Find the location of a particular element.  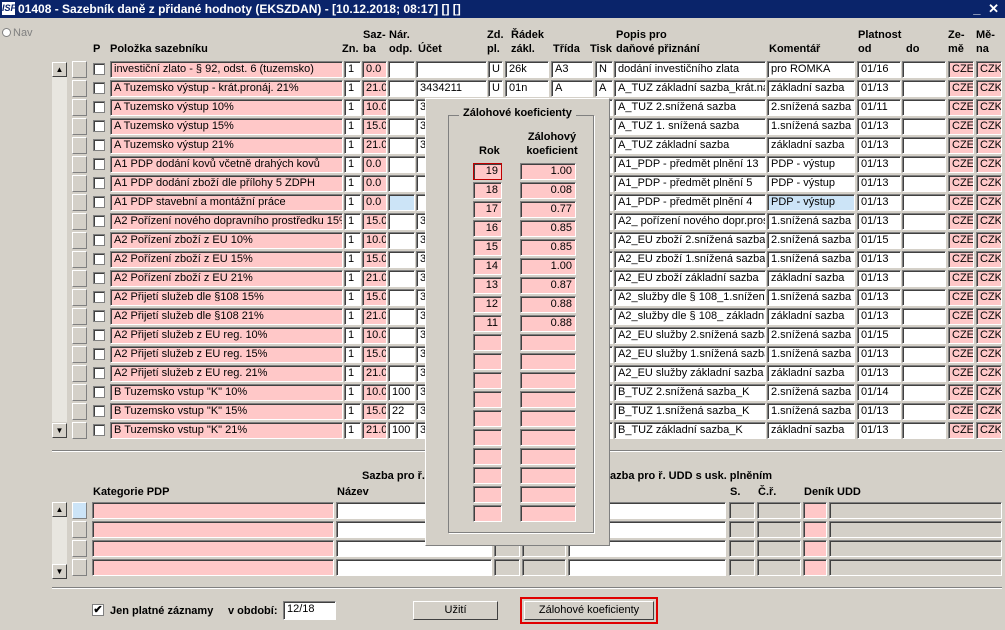

cell-sazba: 15.0 is located at coordinates (374, 126).